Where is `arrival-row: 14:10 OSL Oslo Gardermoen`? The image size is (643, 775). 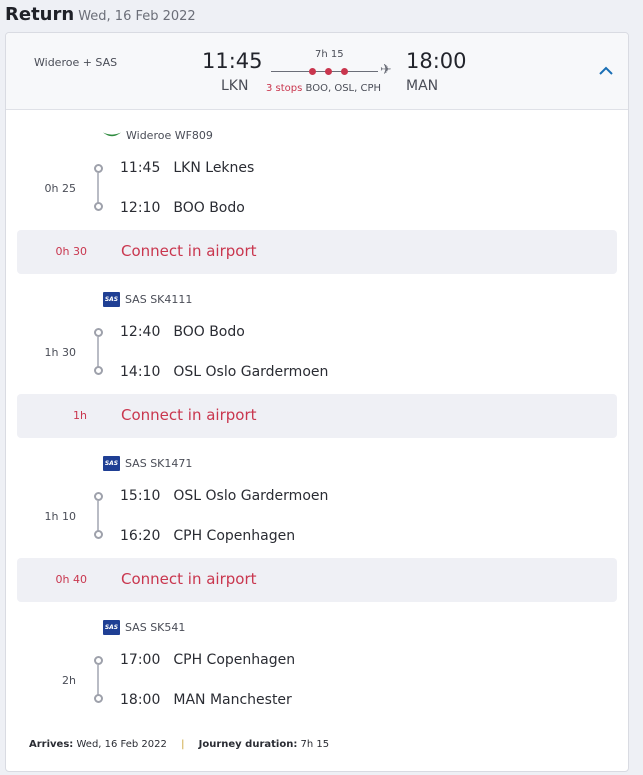 arrival-row: 14:10 OSL Oslo Gardermoen is located at coordinates (224, 372).